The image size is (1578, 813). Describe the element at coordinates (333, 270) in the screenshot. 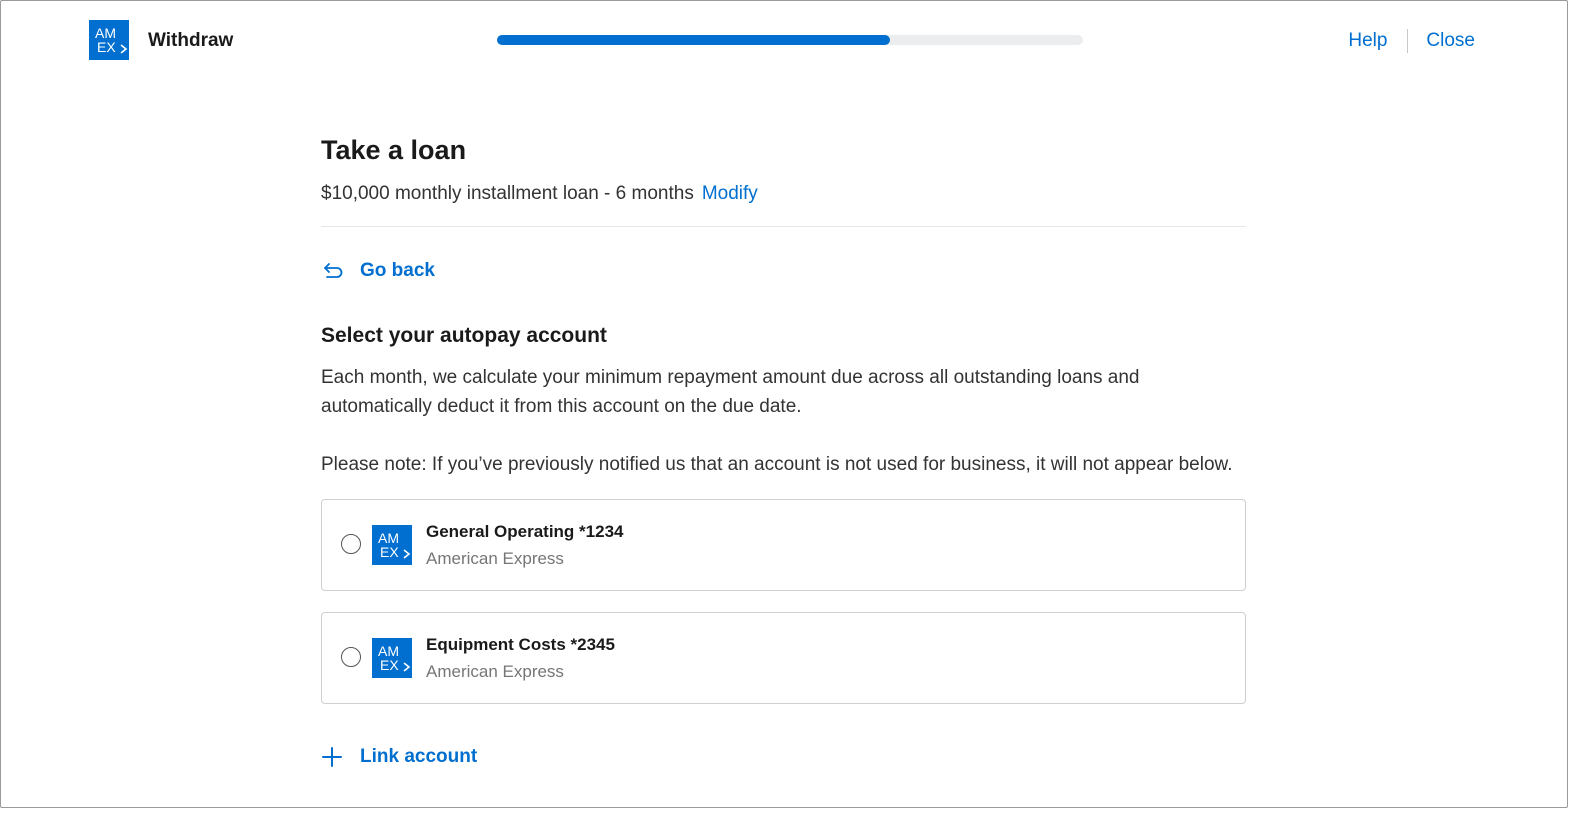

I see `return-arrow-icon` at that location.